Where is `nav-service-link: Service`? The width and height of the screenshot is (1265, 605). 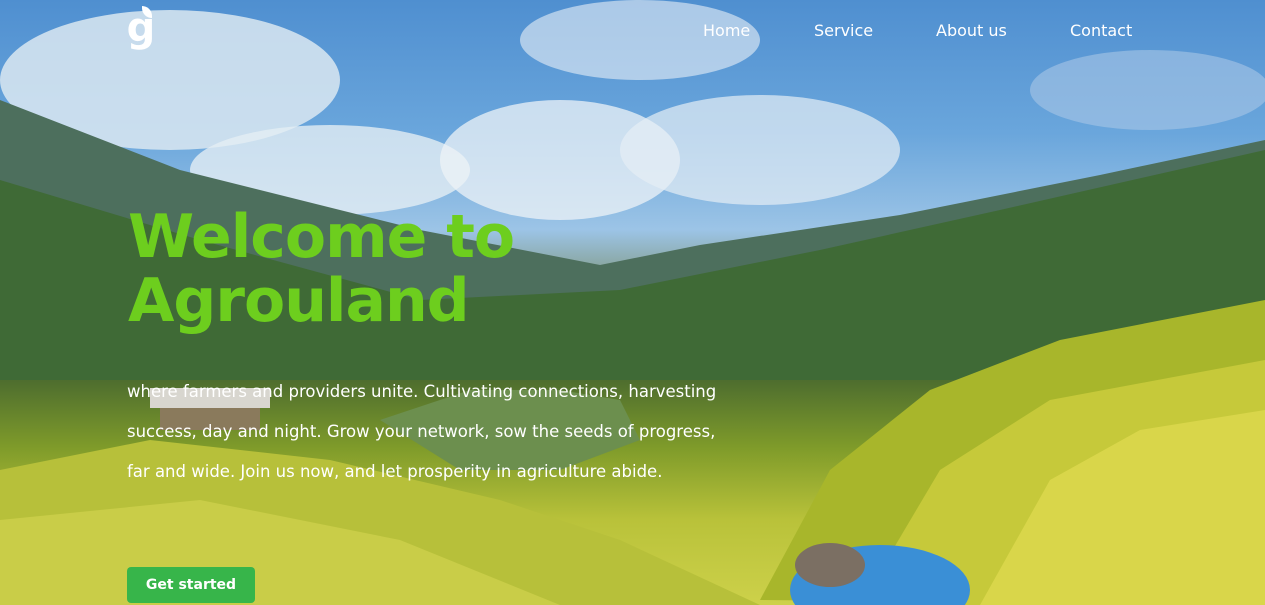
nav-service-link: Service is located at coordinates (843, 31).